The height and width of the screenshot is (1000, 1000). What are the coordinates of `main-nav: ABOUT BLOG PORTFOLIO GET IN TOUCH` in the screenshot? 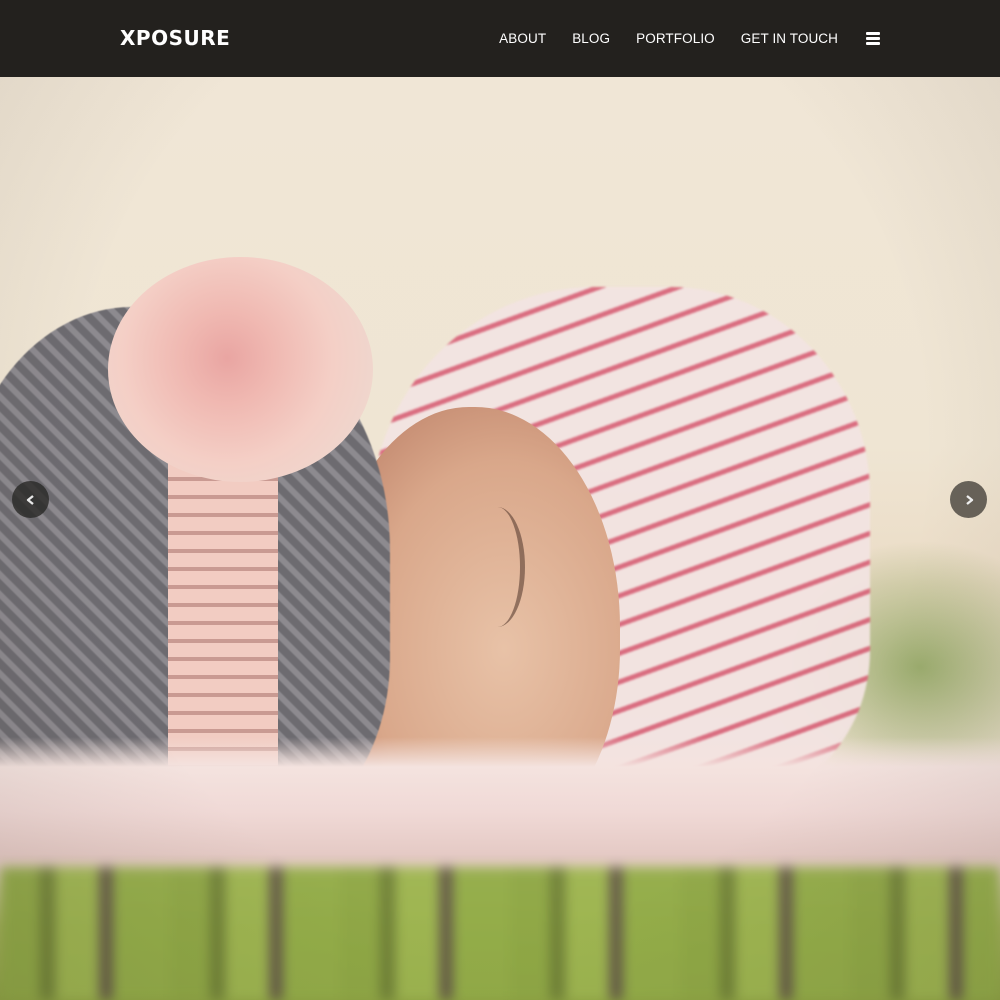 It's located at (676, 38).